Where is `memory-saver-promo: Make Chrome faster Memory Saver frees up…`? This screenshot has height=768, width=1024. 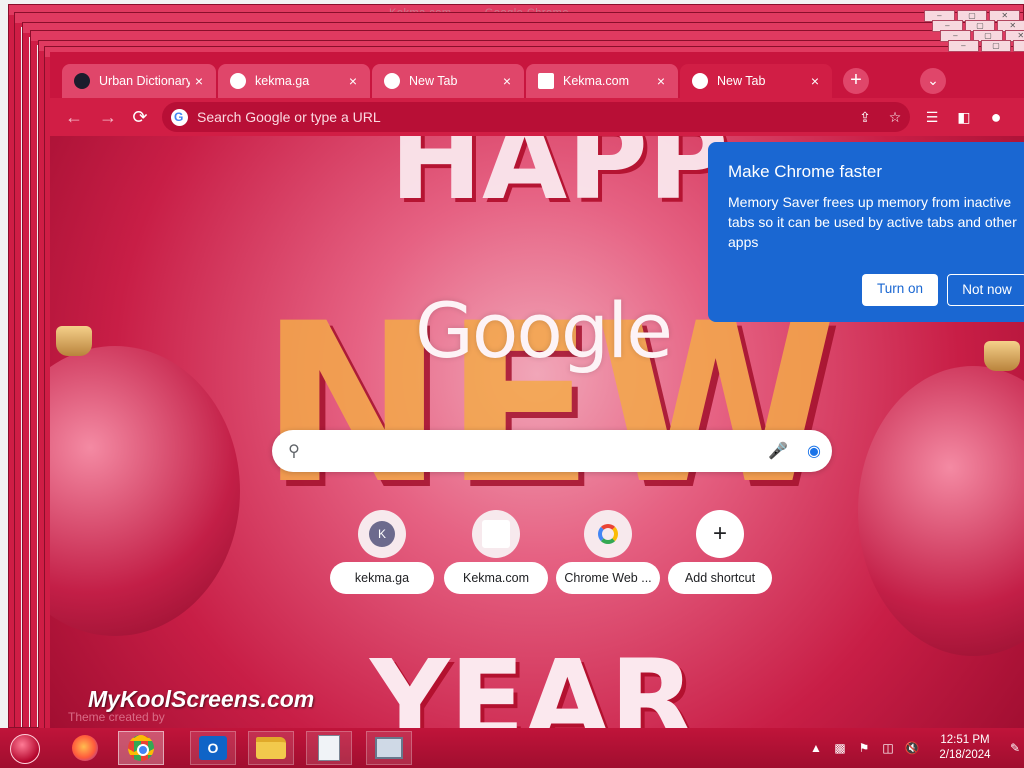
memory-saver-promo: Make Chrome faster Memory Saver frees up… is located at coordinates (866, 232).